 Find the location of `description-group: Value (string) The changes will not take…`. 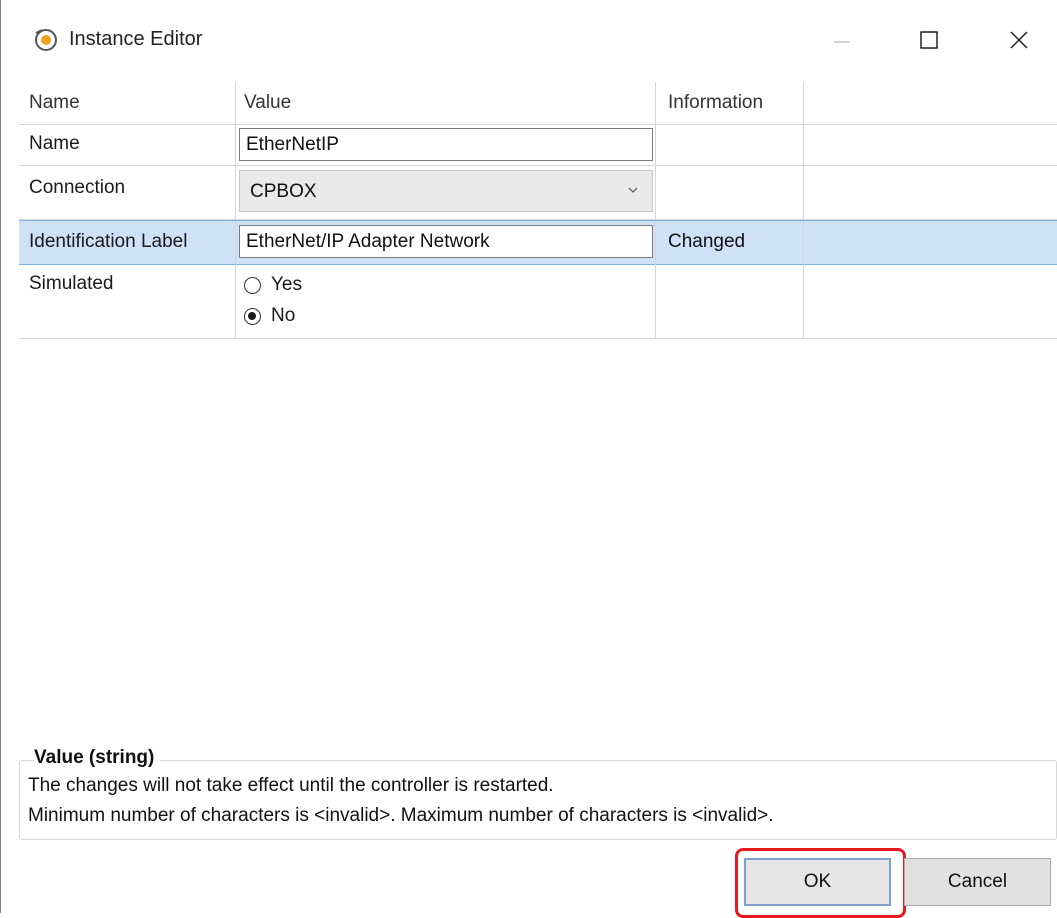

description-group: Value (string) The changes will not take… is located at coordinates (538, 793).